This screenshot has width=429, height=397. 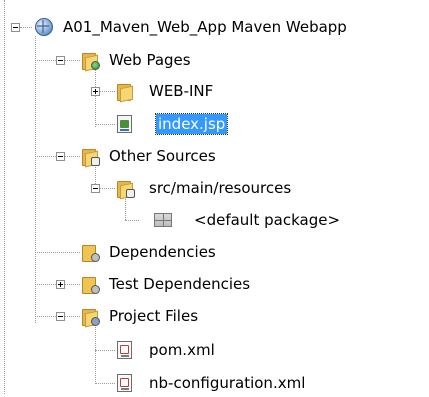 I want to click on tree-node-label: Project Files, so click(x=154, y=316).